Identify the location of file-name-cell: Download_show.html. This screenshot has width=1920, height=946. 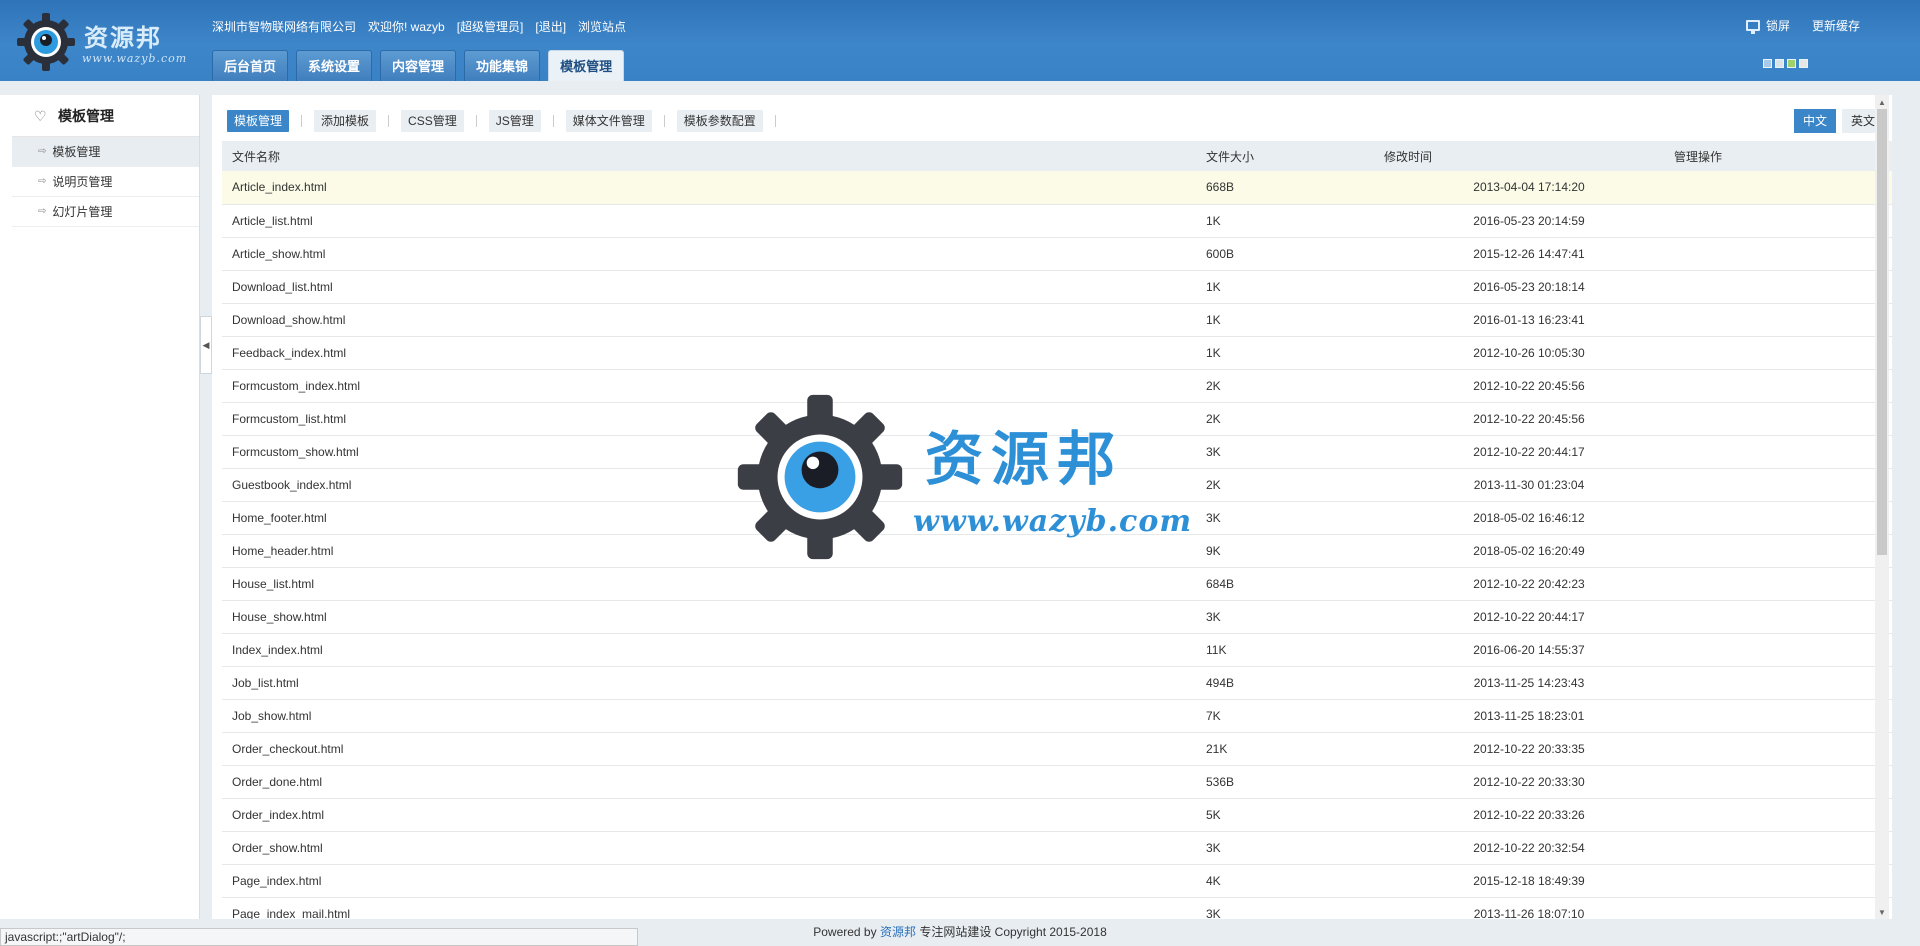
(713, 320).